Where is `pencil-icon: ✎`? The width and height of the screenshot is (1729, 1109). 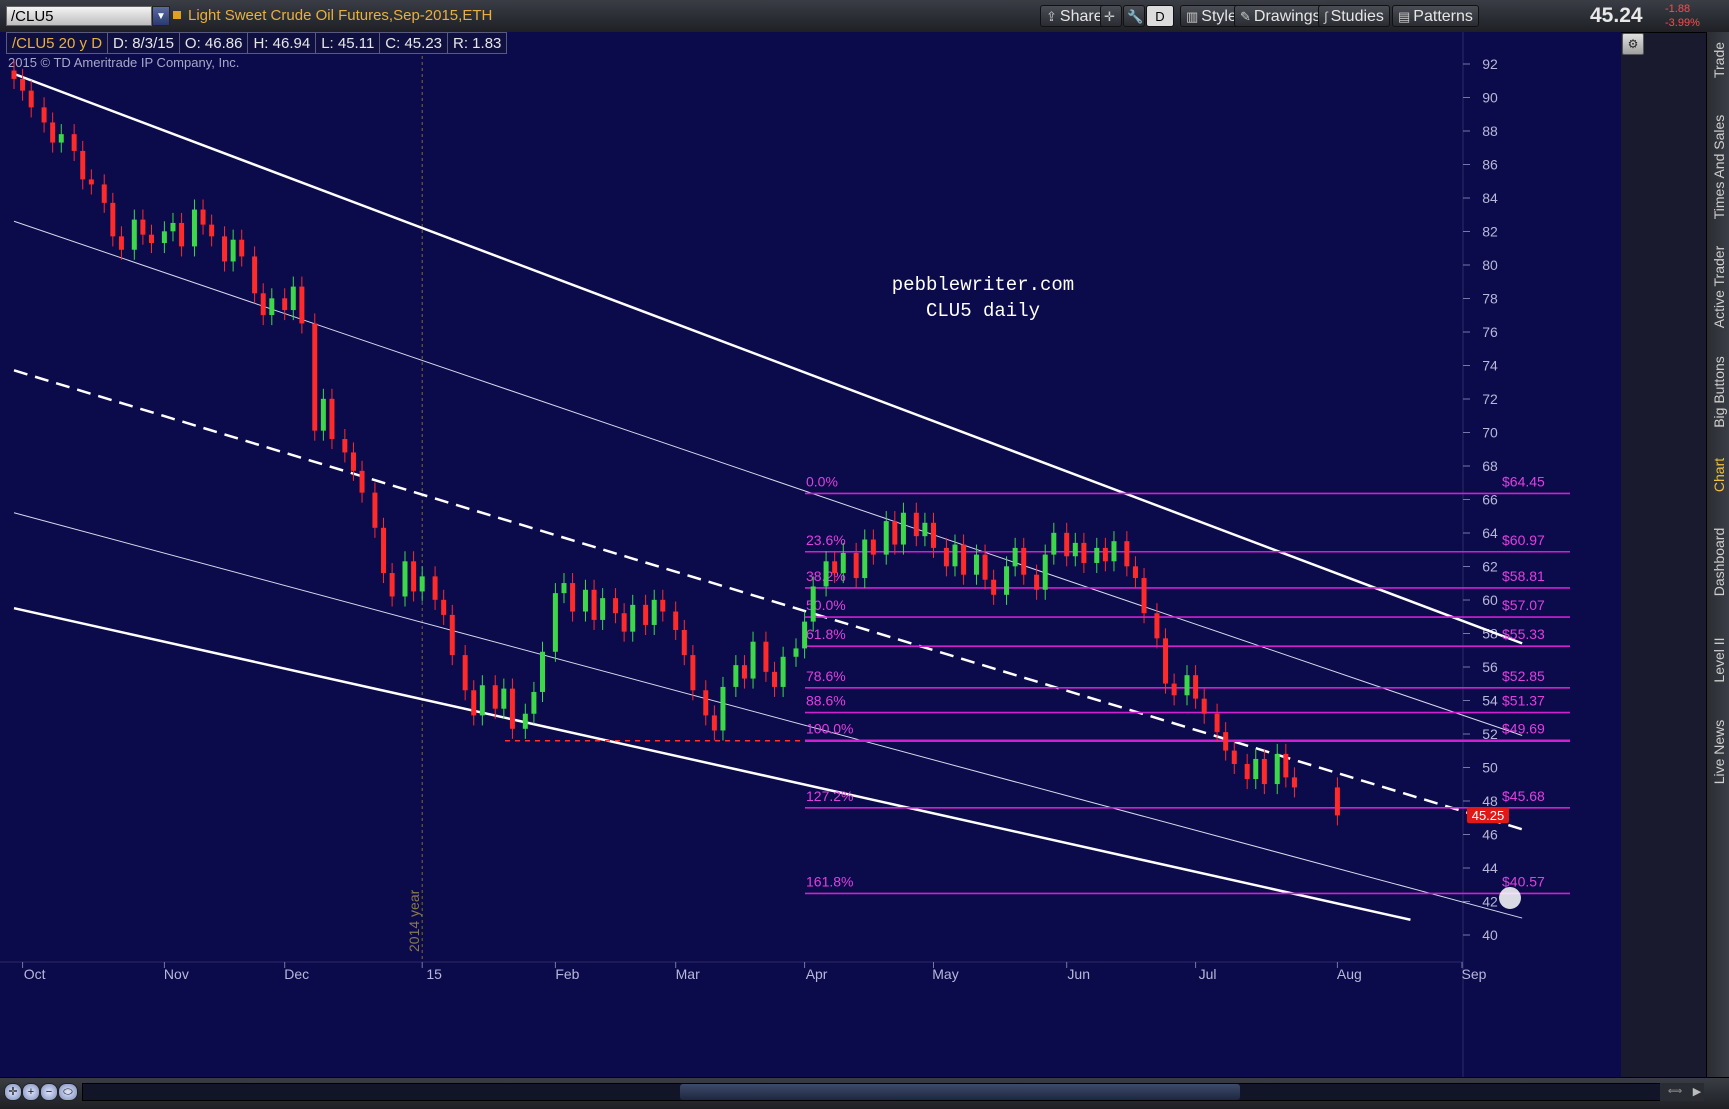 pencil-icon: ✎ is located at coordinates (1245, 16).